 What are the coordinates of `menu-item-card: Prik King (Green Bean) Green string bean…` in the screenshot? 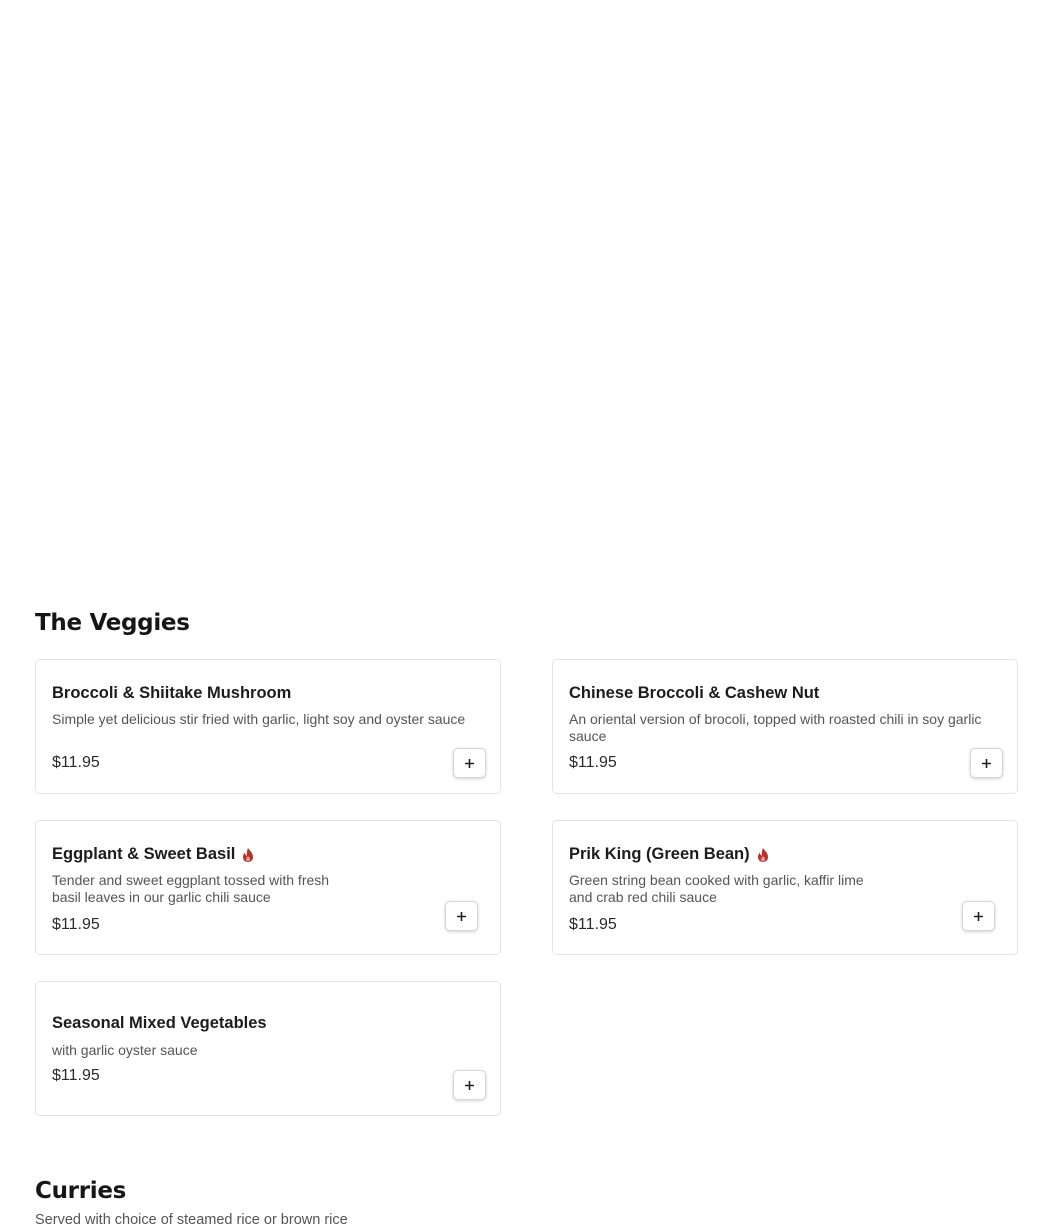 It's located at (785, 887).